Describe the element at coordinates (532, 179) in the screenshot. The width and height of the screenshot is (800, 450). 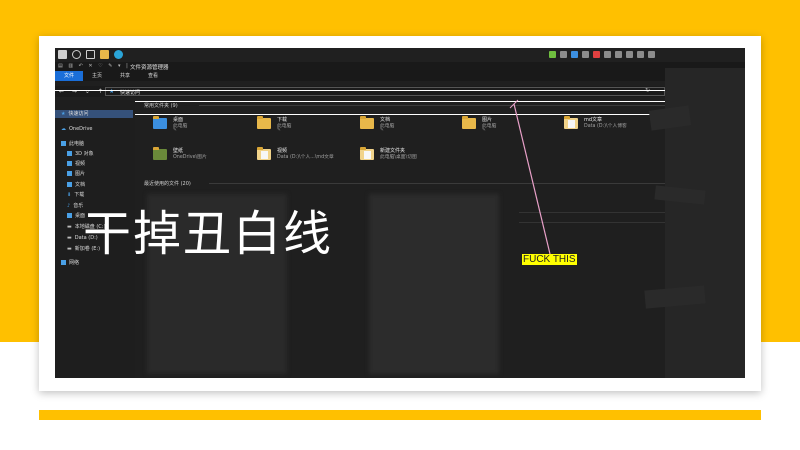
I see `annotation-line` at that location.